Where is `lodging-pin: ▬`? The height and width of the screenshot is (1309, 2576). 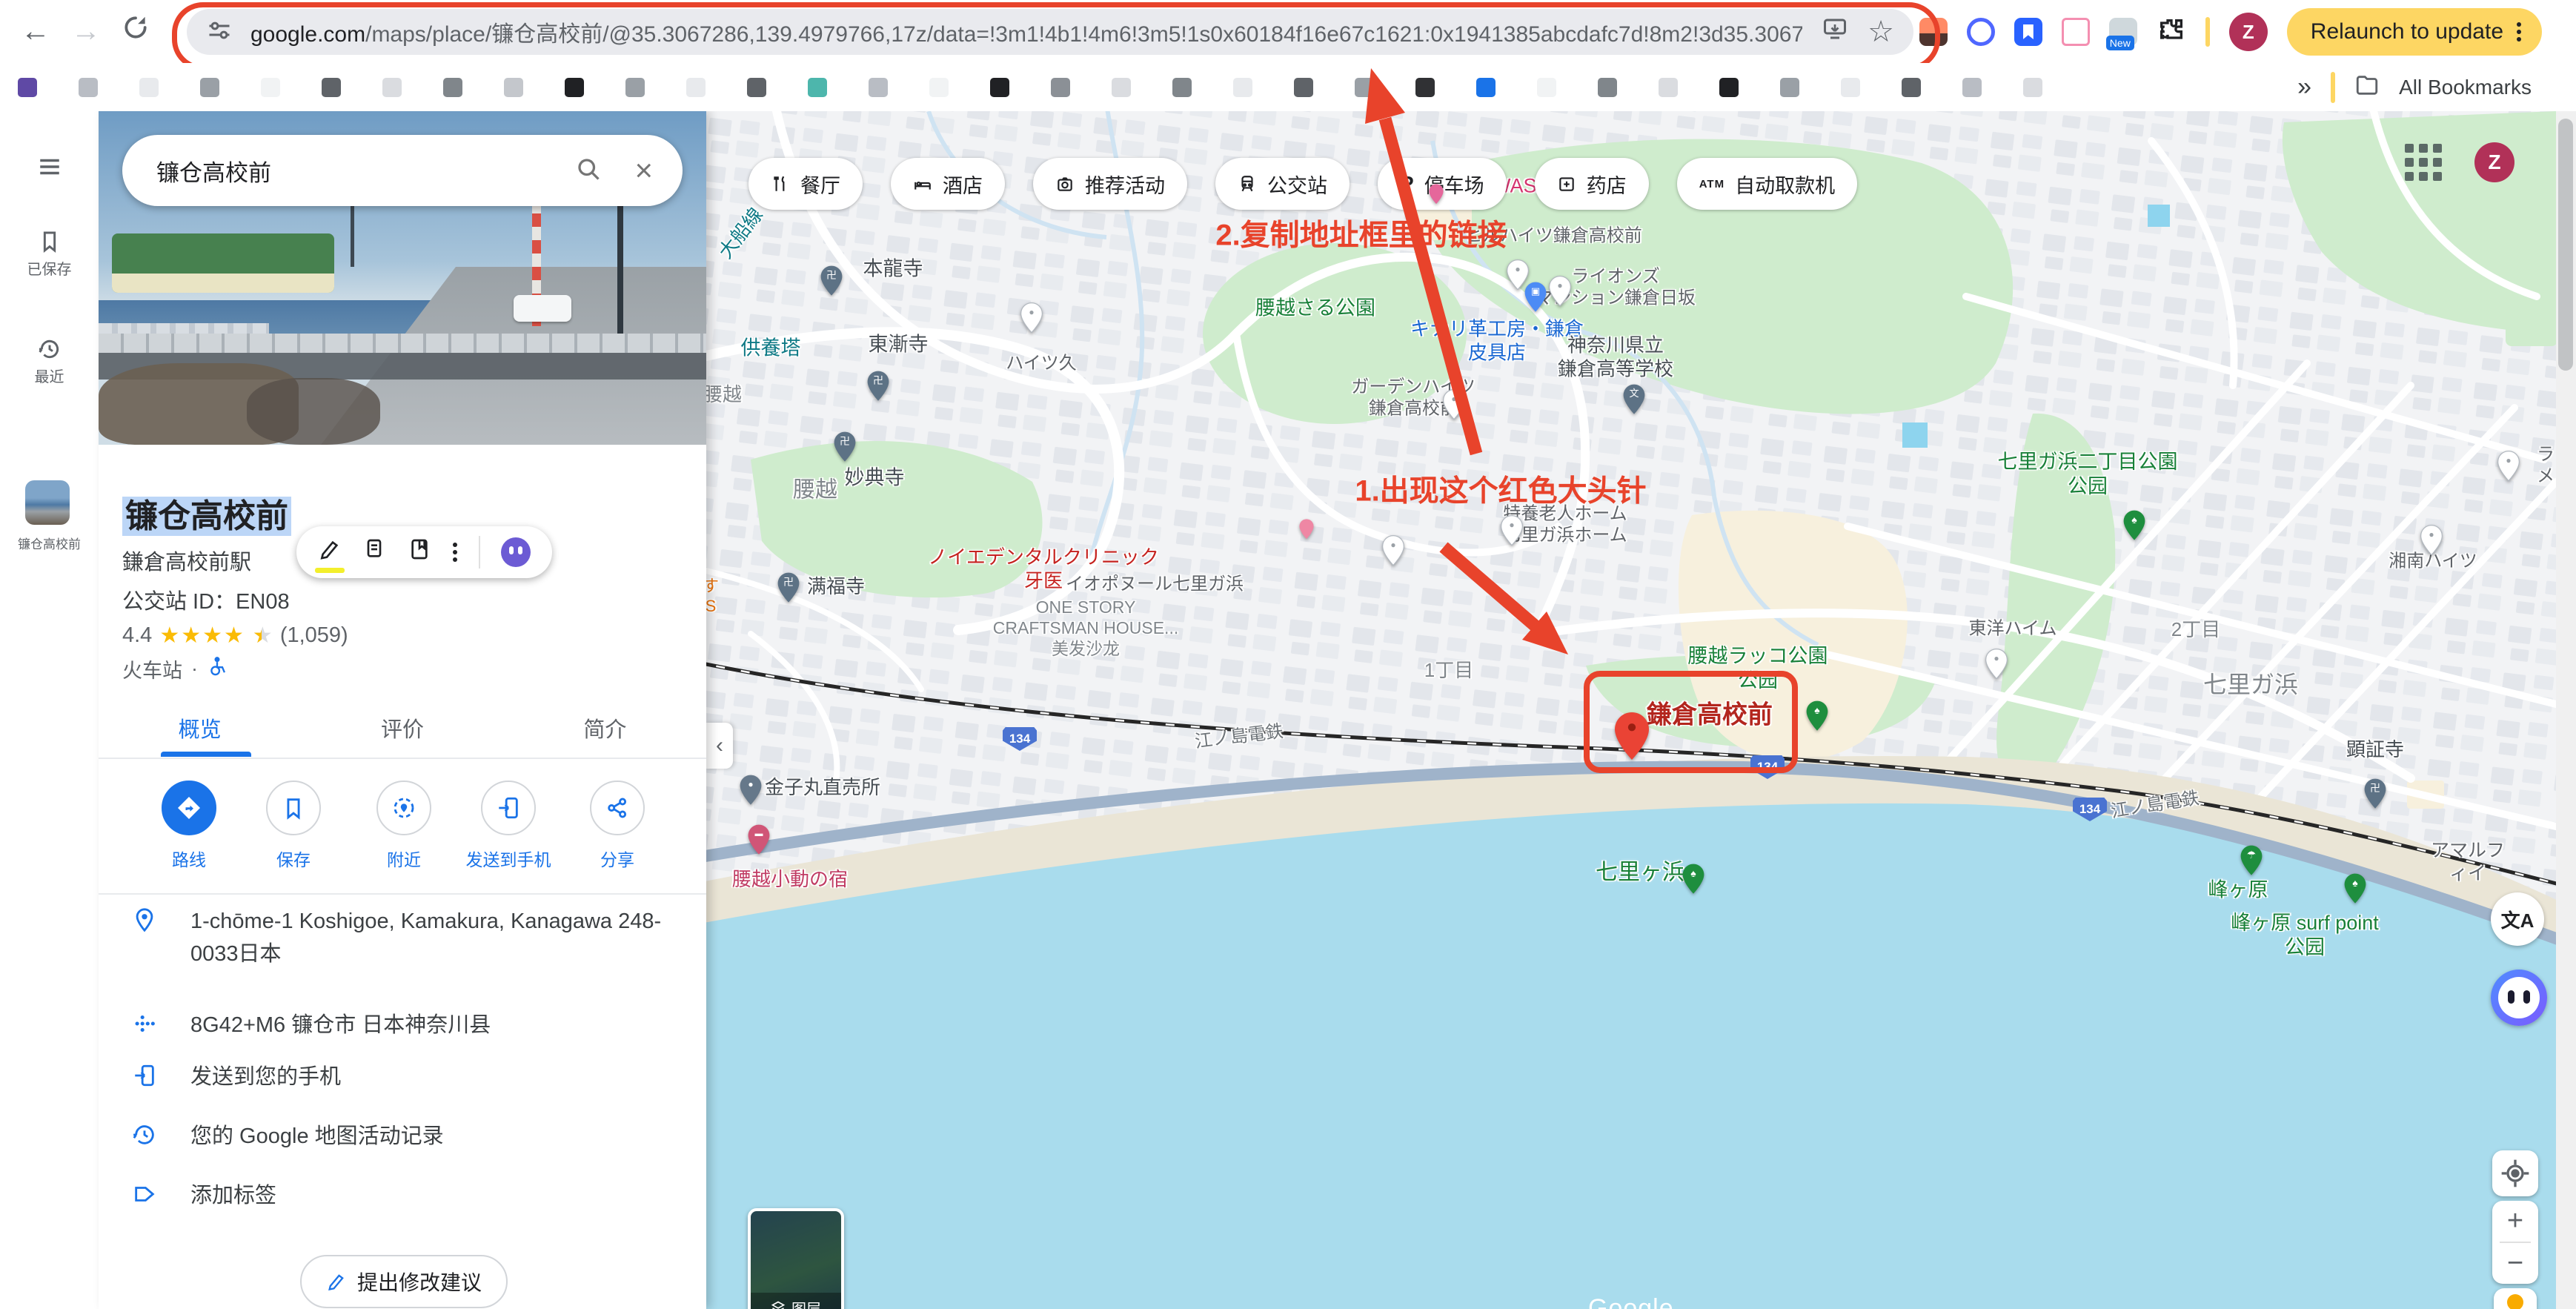
lodging-pin: ▬ is located at coordinates (759, 839).